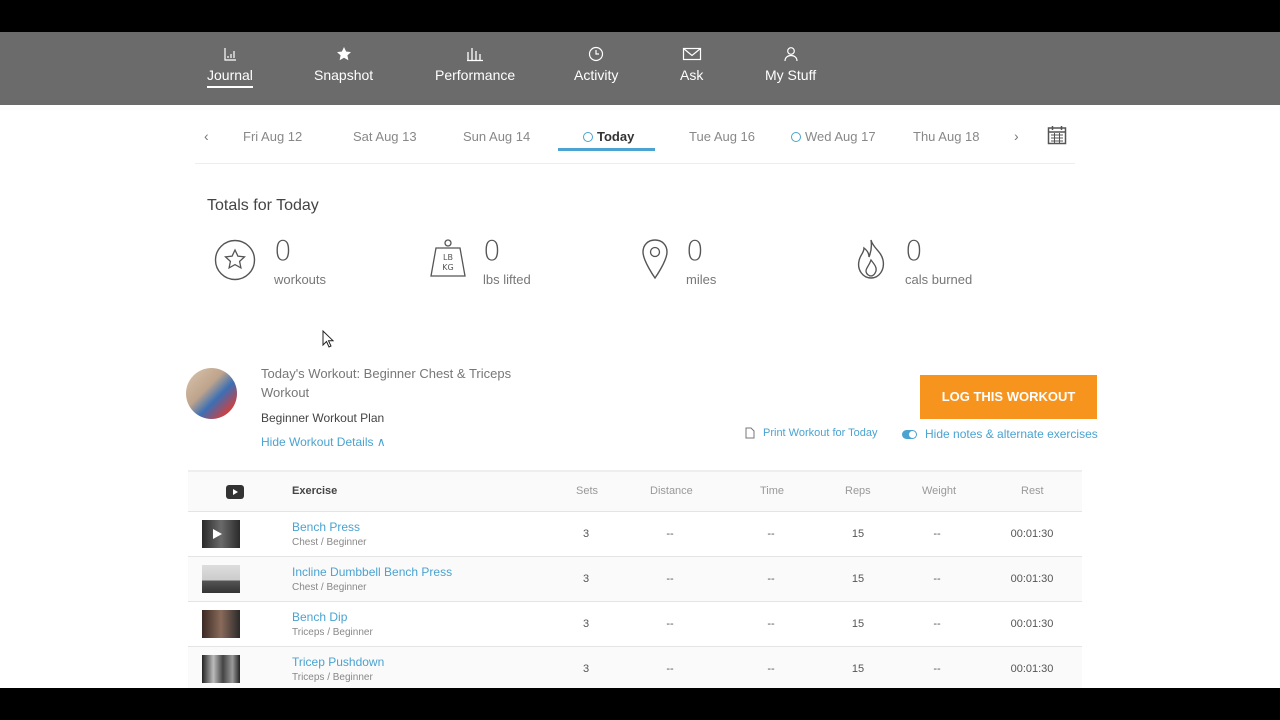  Describe the element at coordinates (328, 339) in the screenshot. I see `mouse-cursor-icon` at that location.